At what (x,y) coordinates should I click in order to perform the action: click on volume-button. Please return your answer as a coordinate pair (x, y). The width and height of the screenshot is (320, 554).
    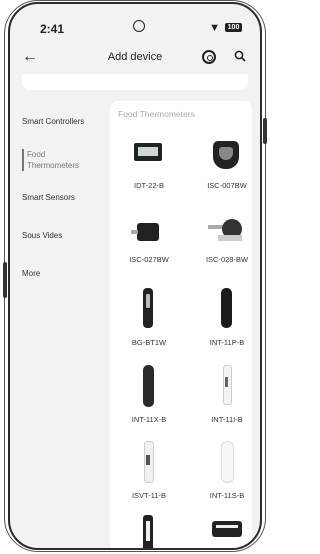
    Looking at the image, I should click on (5, 280).